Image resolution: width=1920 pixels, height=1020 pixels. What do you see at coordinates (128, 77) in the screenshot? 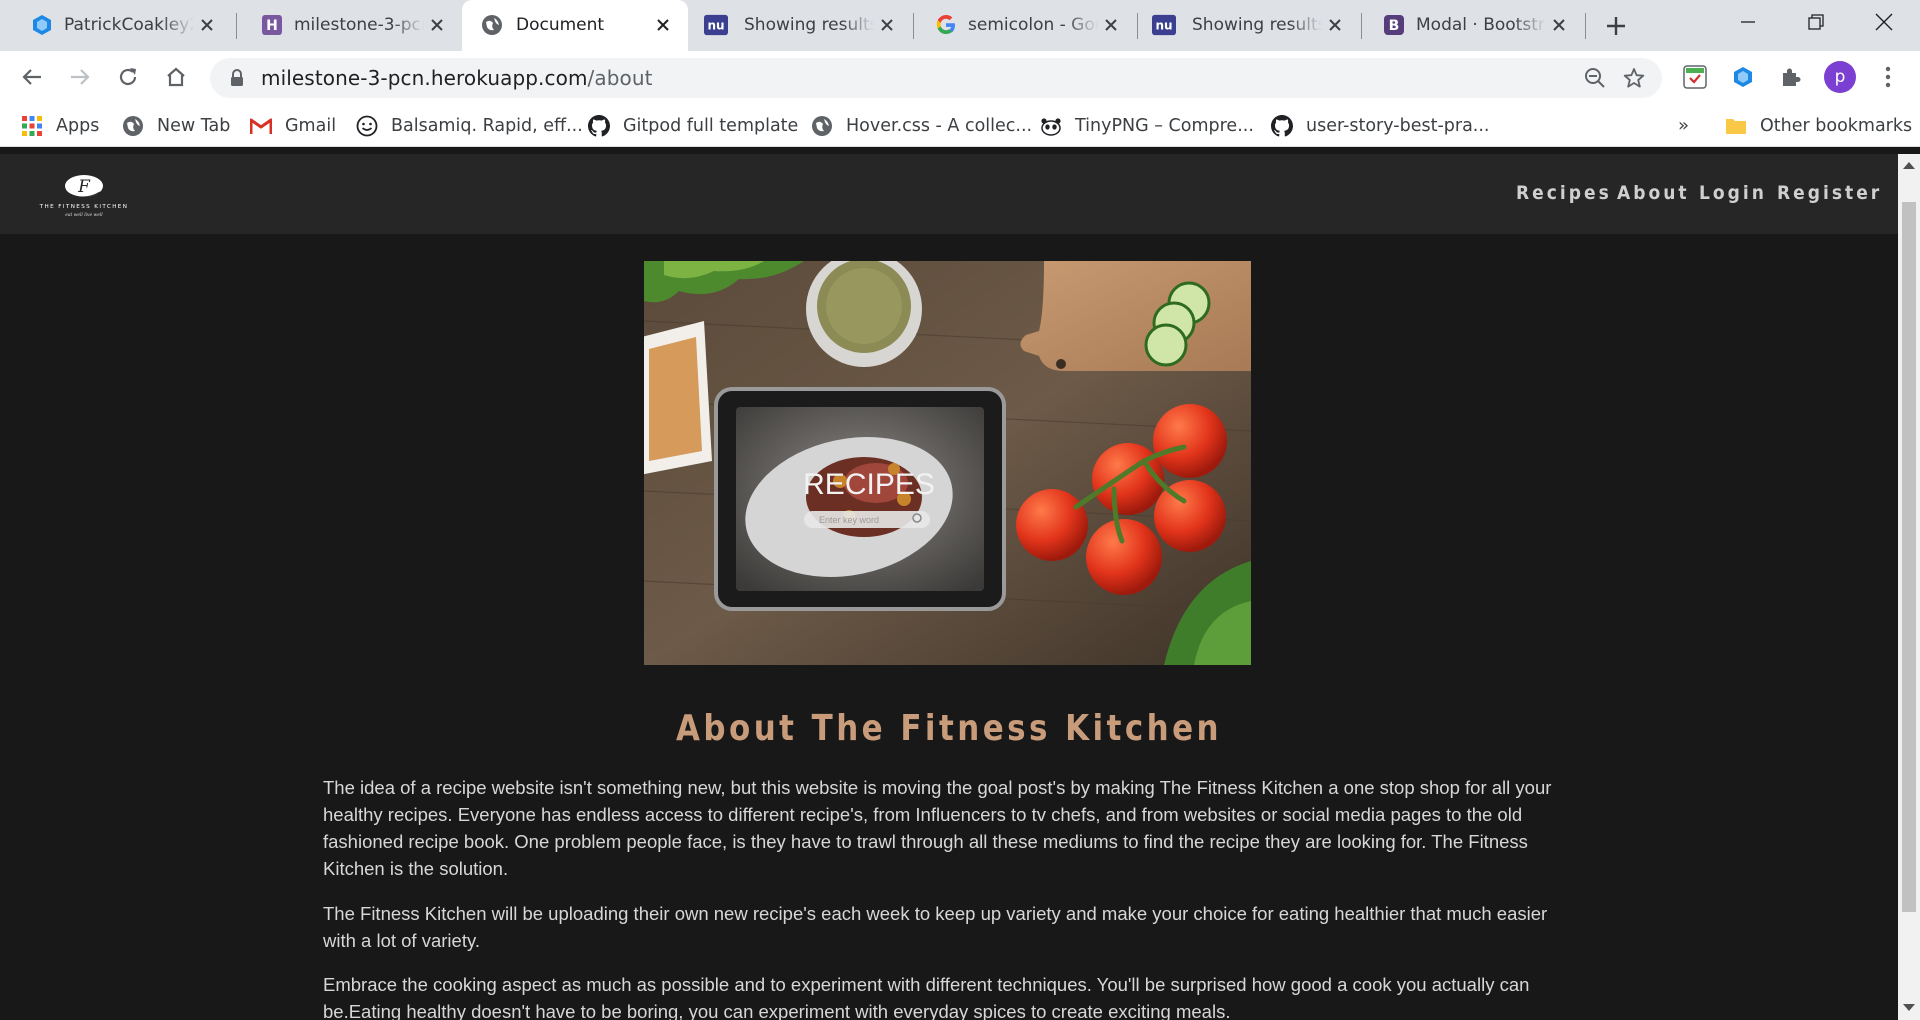
I see `reload-button` at bounding box center [128, 77].